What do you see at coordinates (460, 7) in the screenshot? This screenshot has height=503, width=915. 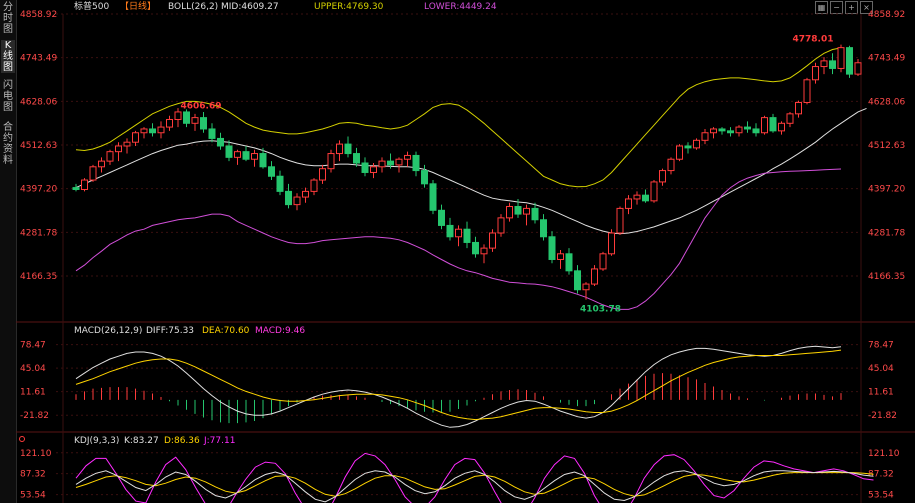 I see `boll-lower: LOWER:4449.24` at bounding box center [460, 7].